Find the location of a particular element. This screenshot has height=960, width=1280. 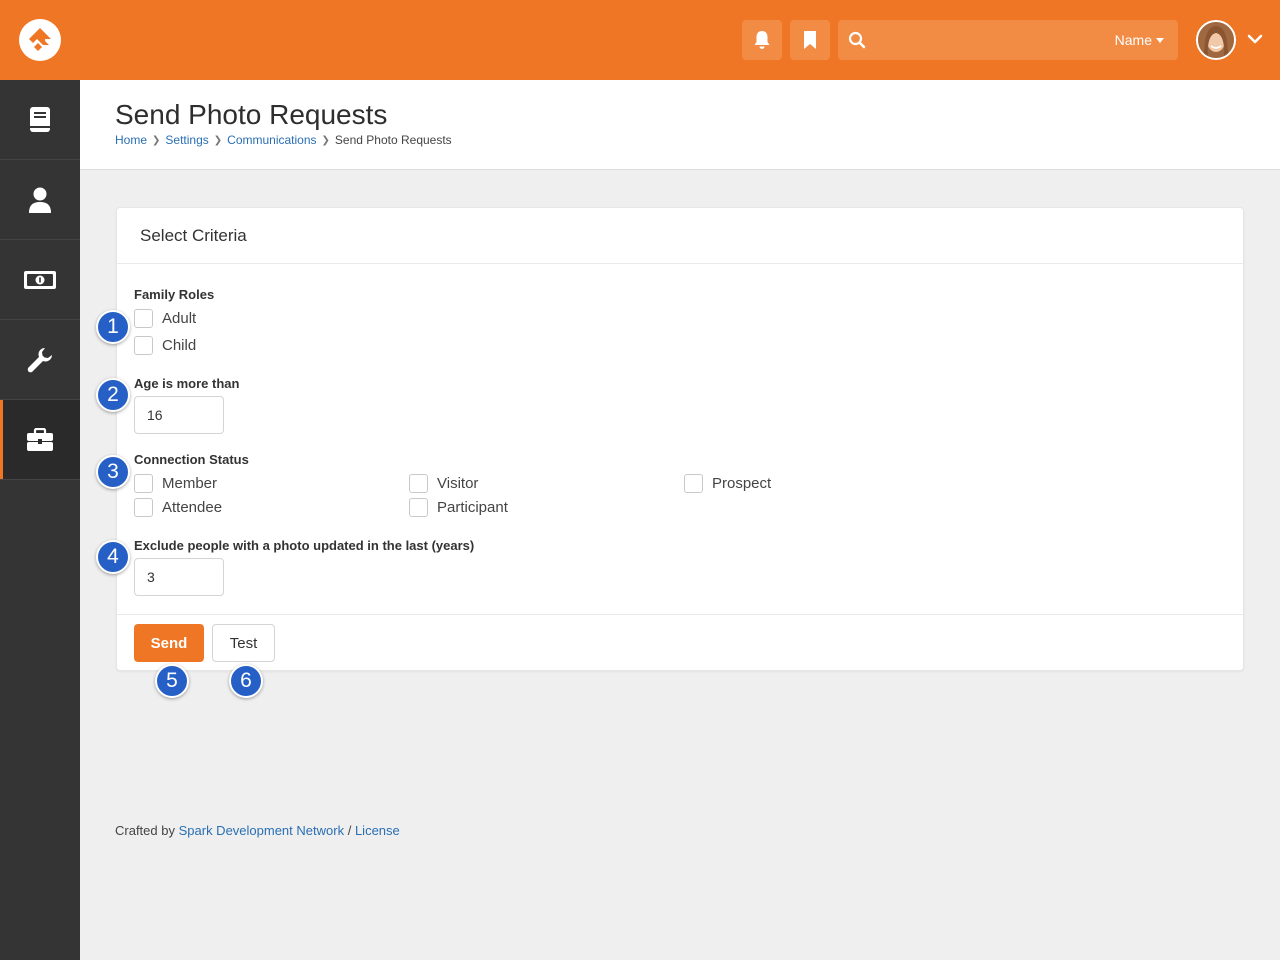

callout-badge: 6 is located at coordinates (246, 681).